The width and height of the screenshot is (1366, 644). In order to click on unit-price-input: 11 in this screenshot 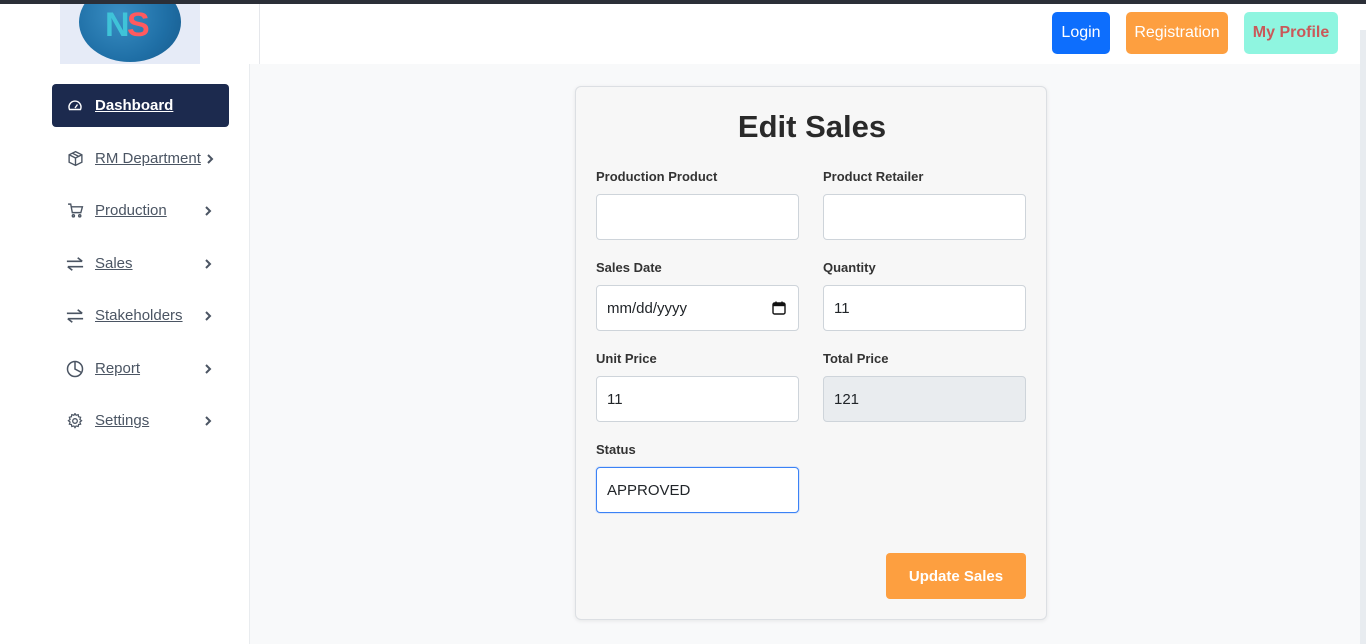, I will do `click(697, 399)`.